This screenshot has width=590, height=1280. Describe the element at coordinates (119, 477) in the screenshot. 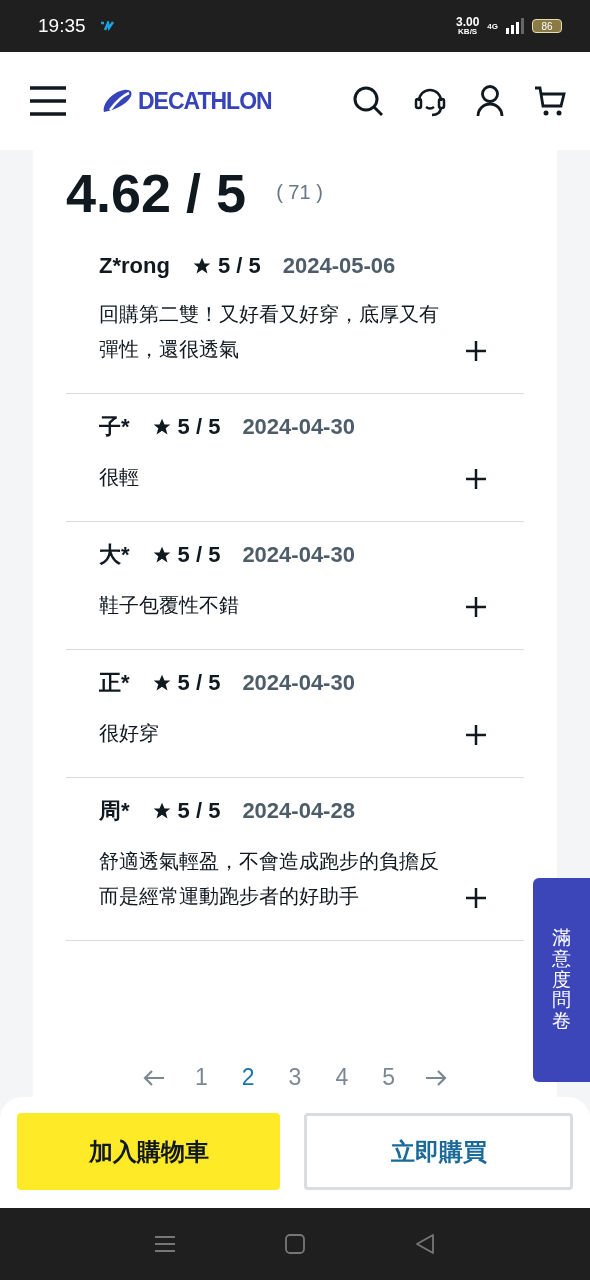

I see `review-text: 很輕` at that location.